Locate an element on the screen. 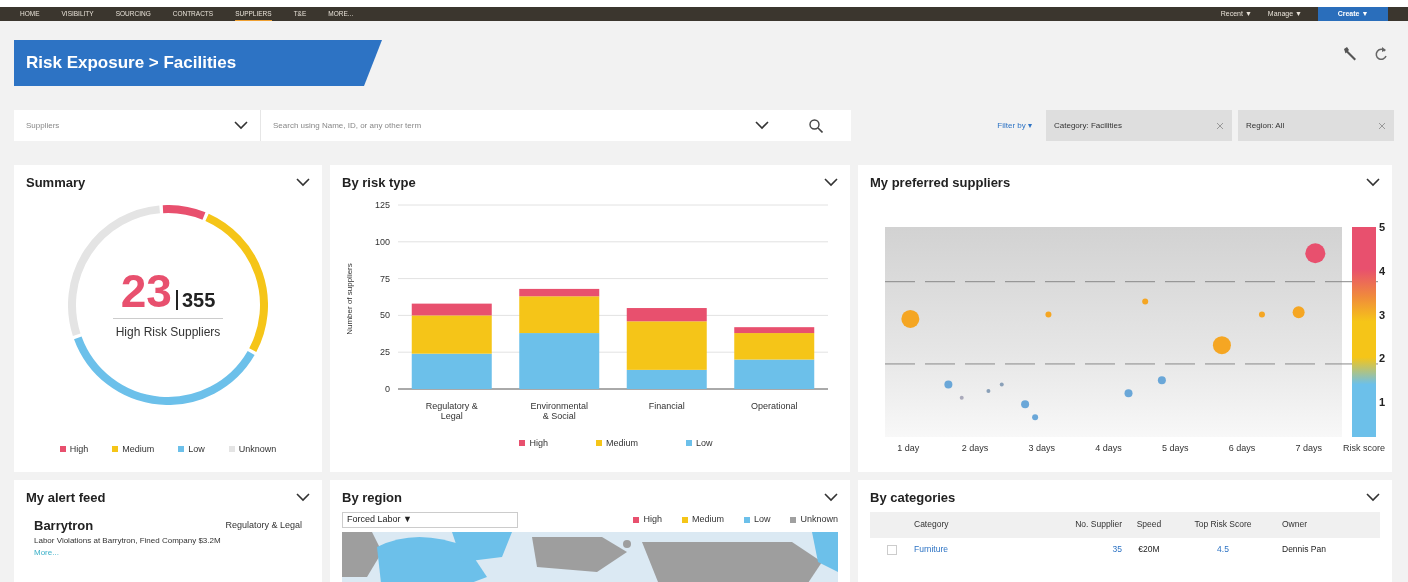  table-cell-text: 35 is located at coordinates (1116, 549).